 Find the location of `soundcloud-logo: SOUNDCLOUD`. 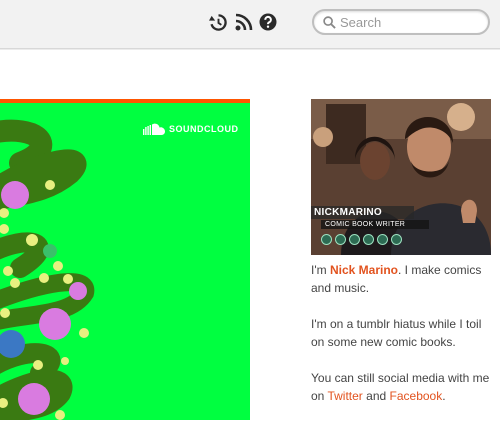

soundcloud-logo: SOUNDCLOUD is located at coordinates (191, 129).